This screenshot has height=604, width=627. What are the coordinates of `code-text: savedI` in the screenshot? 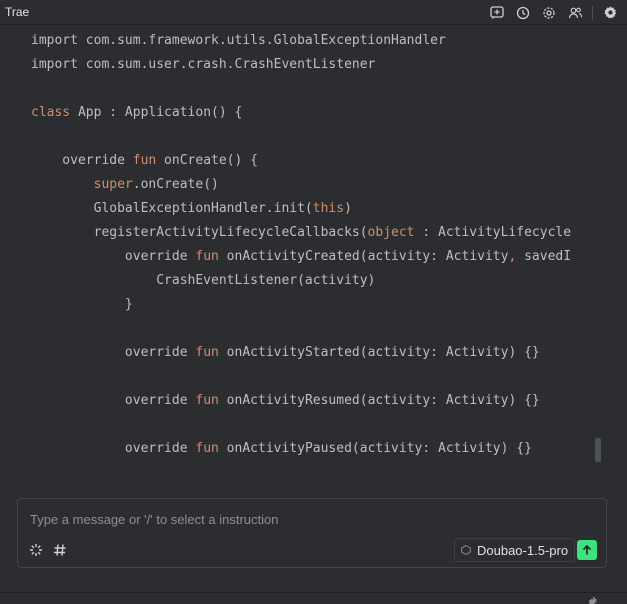 It's located at (544, 256).